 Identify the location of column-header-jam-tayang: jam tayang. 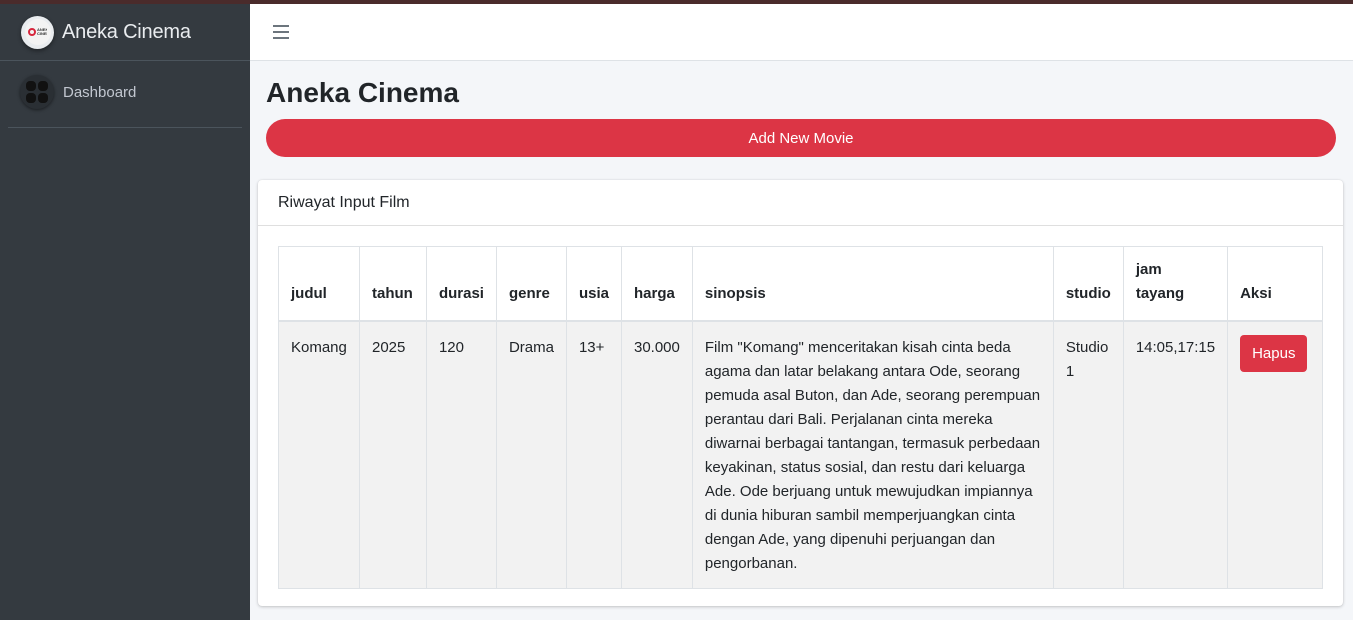
(1175, 283).